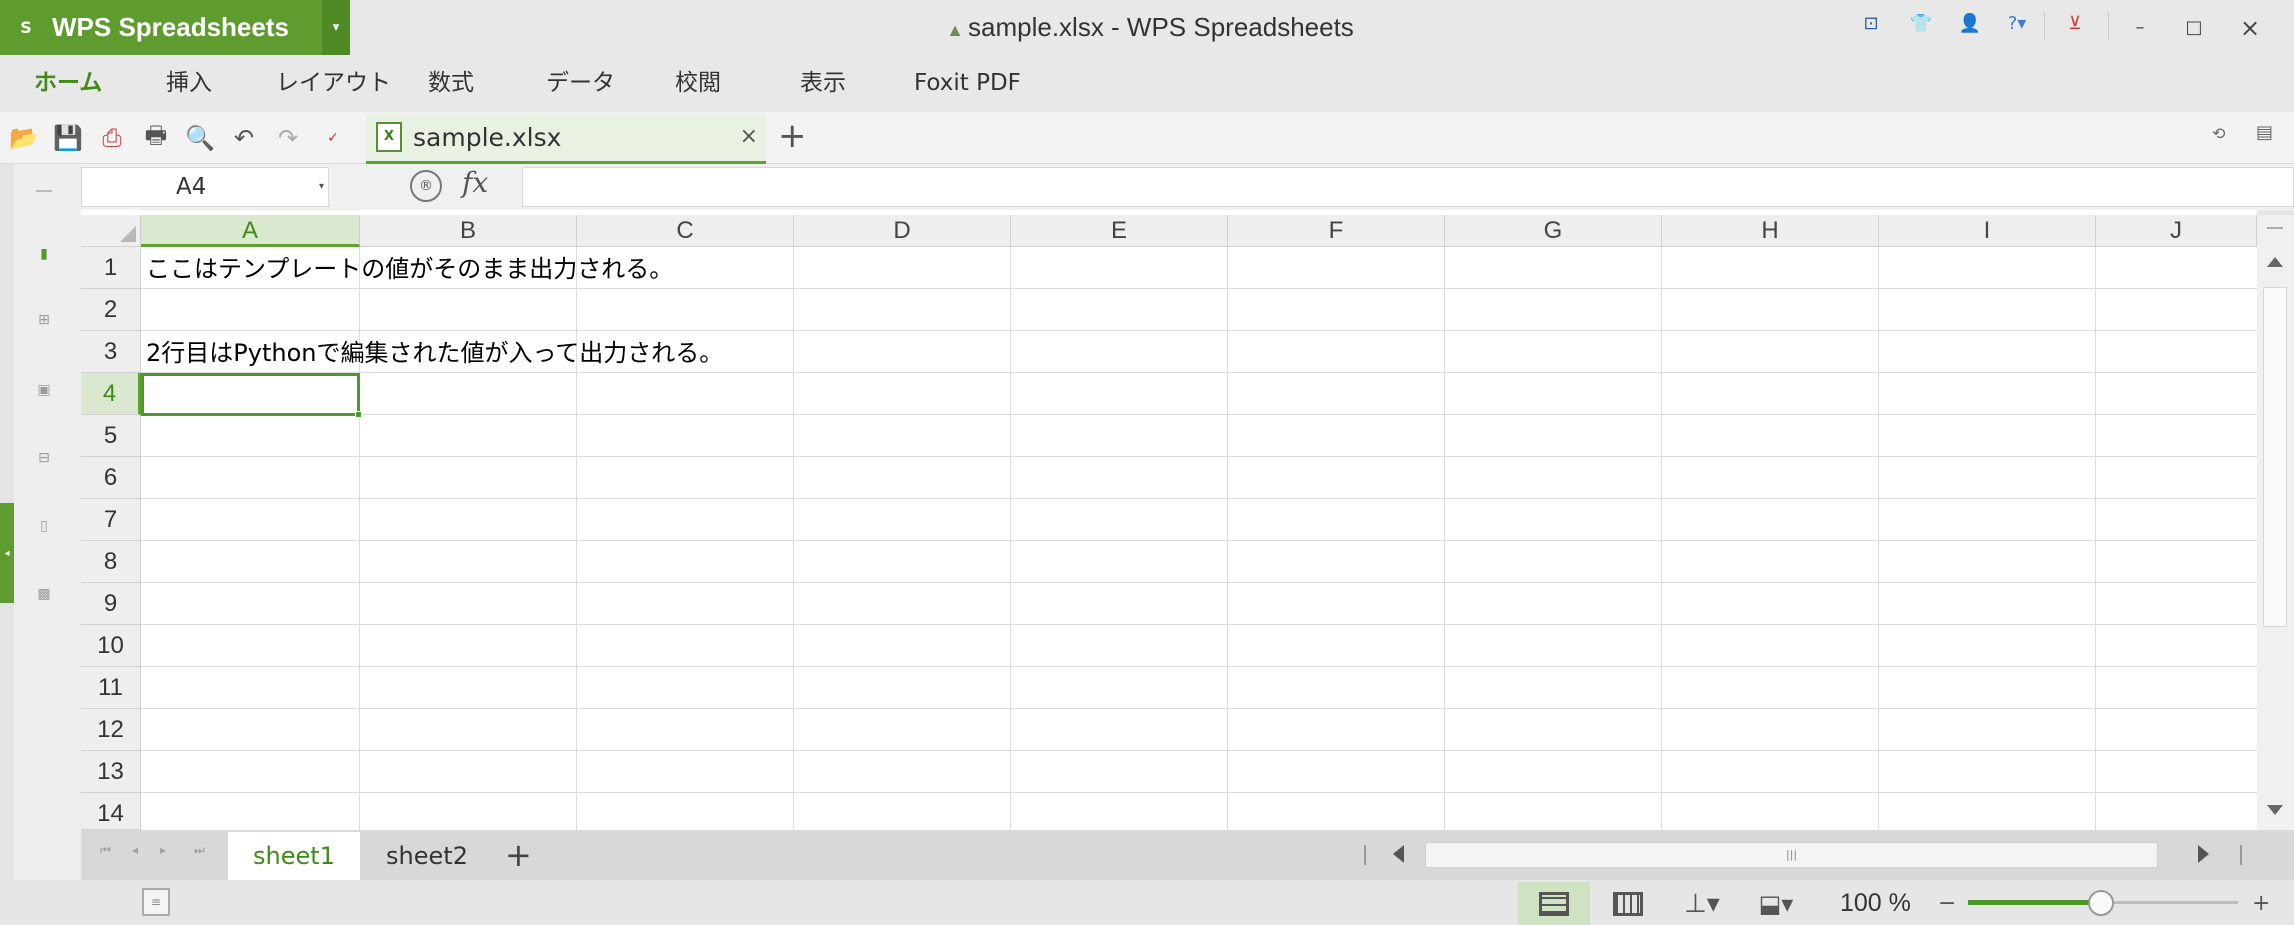 The height and width of the screenshot is (925, 2294). What do you see at coordinates (111, 772) in the screenshot?
I see `row-header-13: 13` at bounding box center [111, 772].